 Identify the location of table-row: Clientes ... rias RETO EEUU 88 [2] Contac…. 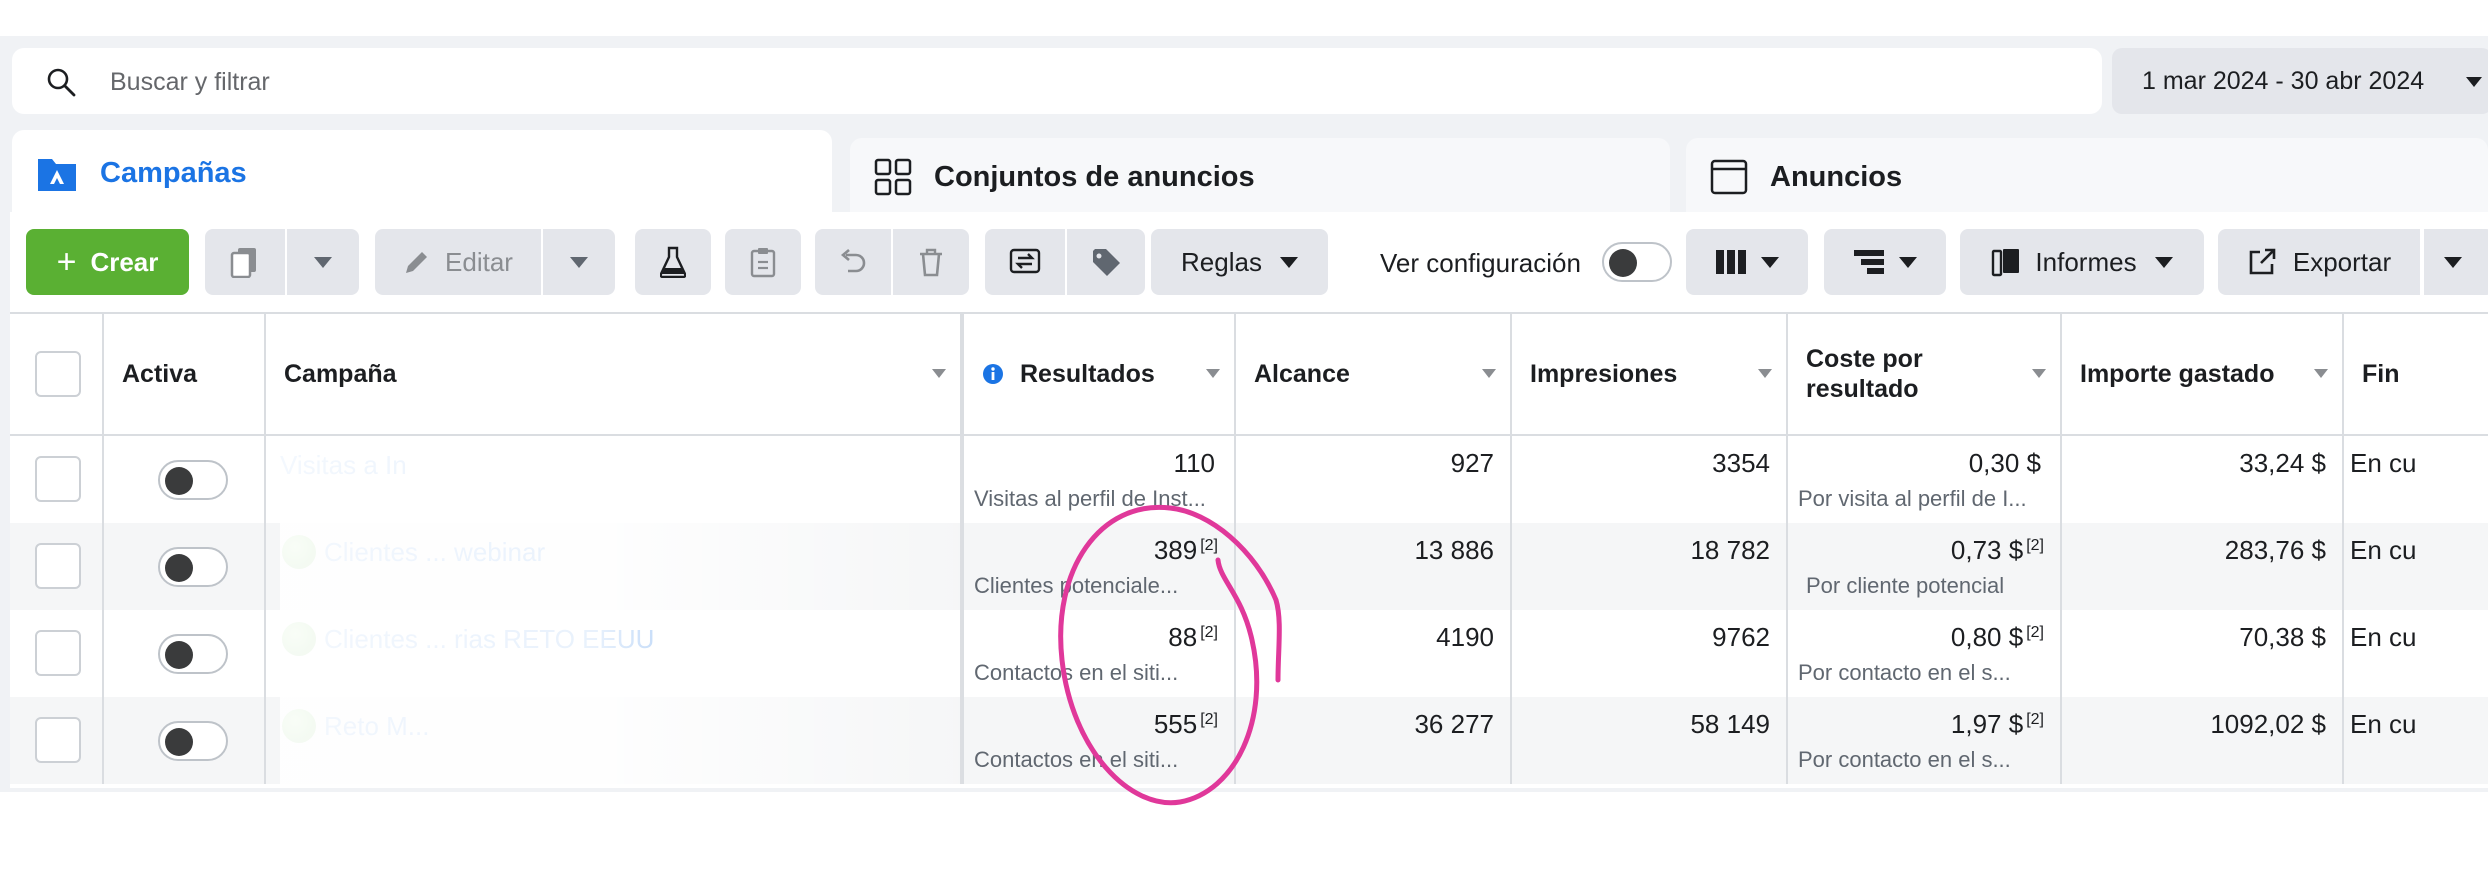
(1249, 653).